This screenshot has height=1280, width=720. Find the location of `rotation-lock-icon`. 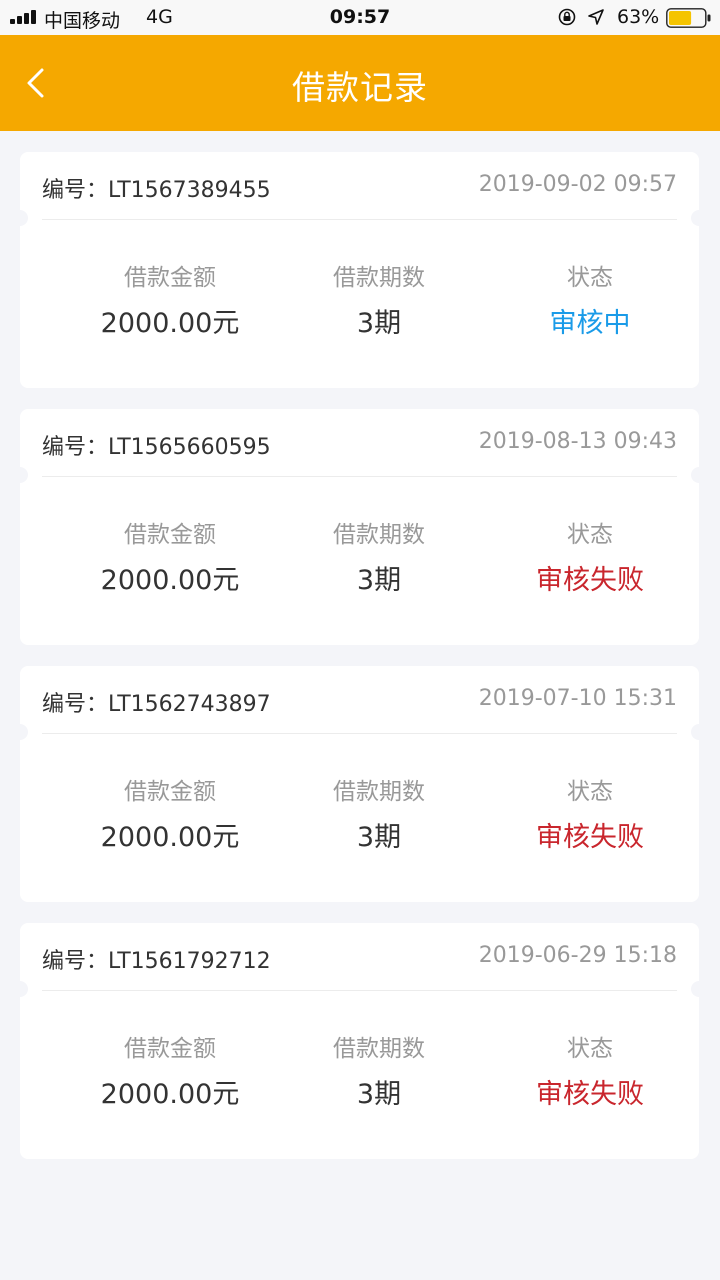

rotation-lock-icon is located at coordinates (567, 17).